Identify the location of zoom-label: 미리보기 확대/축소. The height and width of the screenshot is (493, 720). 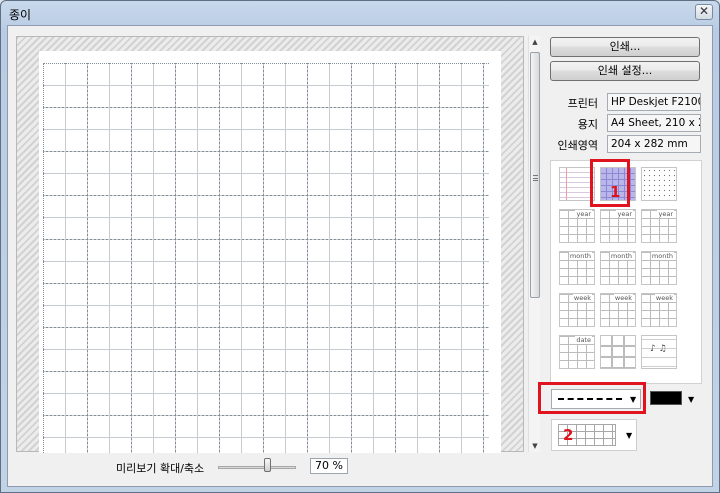
(160, 468).